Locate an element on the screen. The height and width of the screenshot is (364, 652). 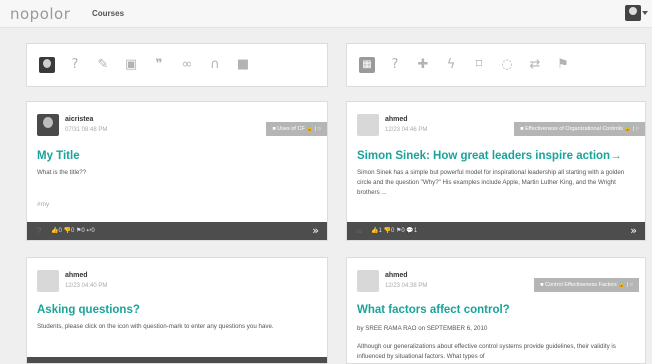
app-logo: nopolor is located at coordinates (40, 14).